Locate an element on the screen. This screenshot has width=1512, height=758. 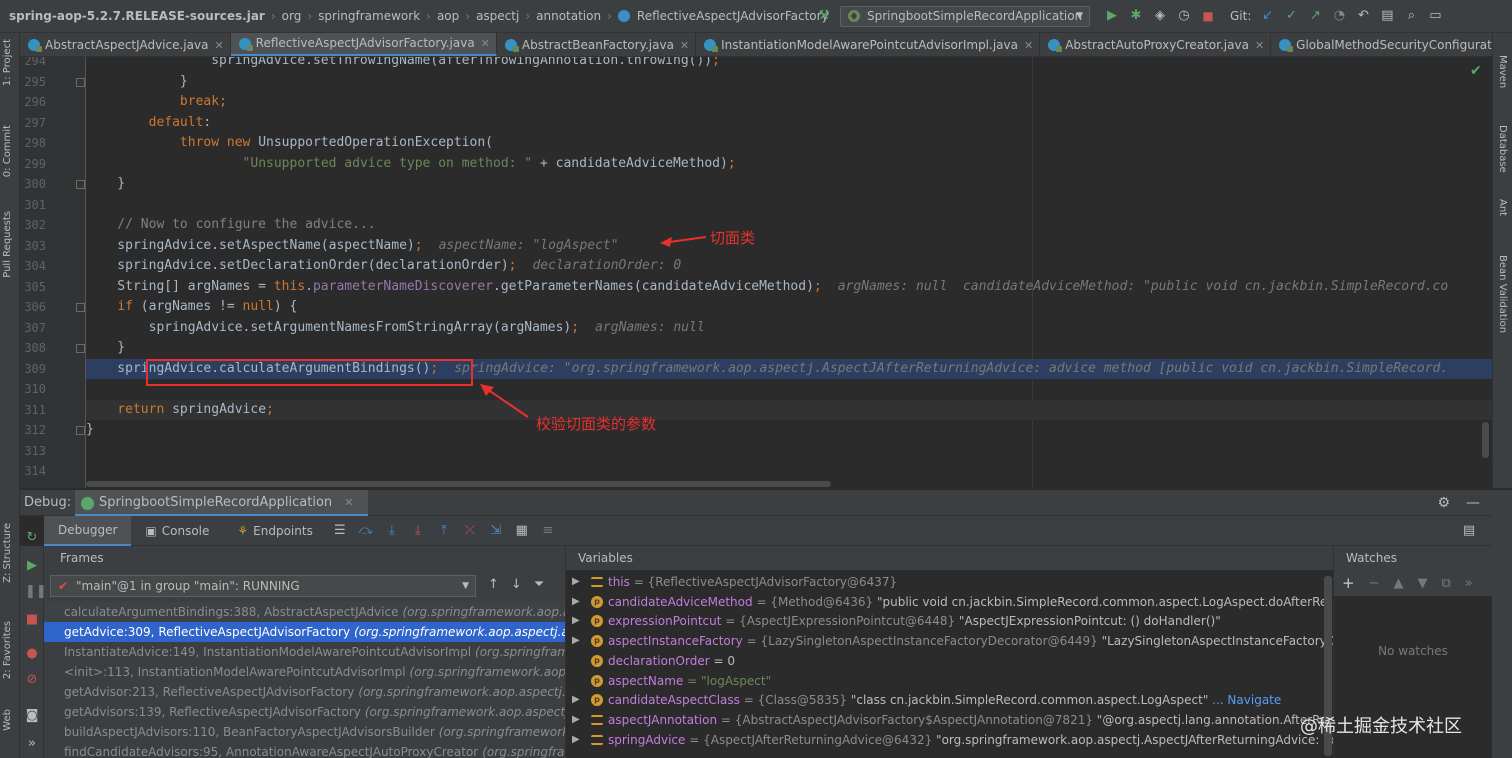
code-line: throw new UnsupportedOperationException( is located at coordinates (789, 143).